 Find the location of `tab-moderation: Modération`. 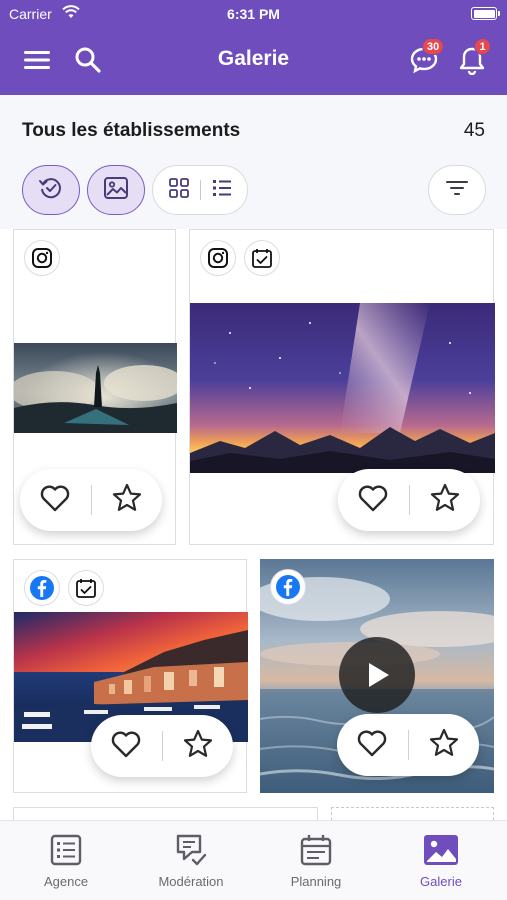

tab-moderation: Modération is located at coordinates (191, 860).